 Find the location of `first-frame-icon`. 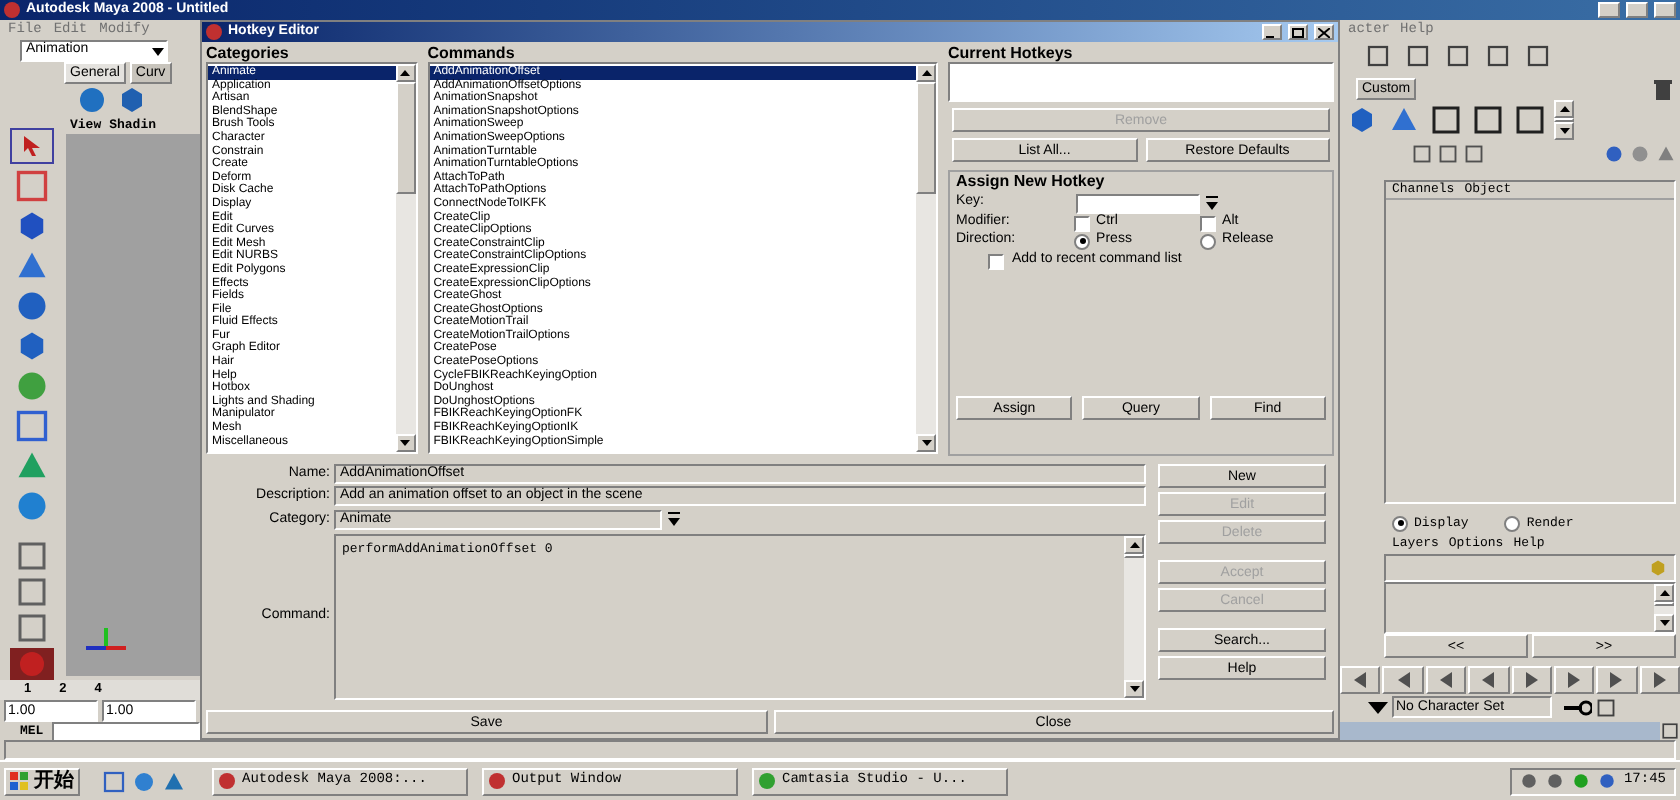

first-frame-icon is located at coordinates (1360, 680).